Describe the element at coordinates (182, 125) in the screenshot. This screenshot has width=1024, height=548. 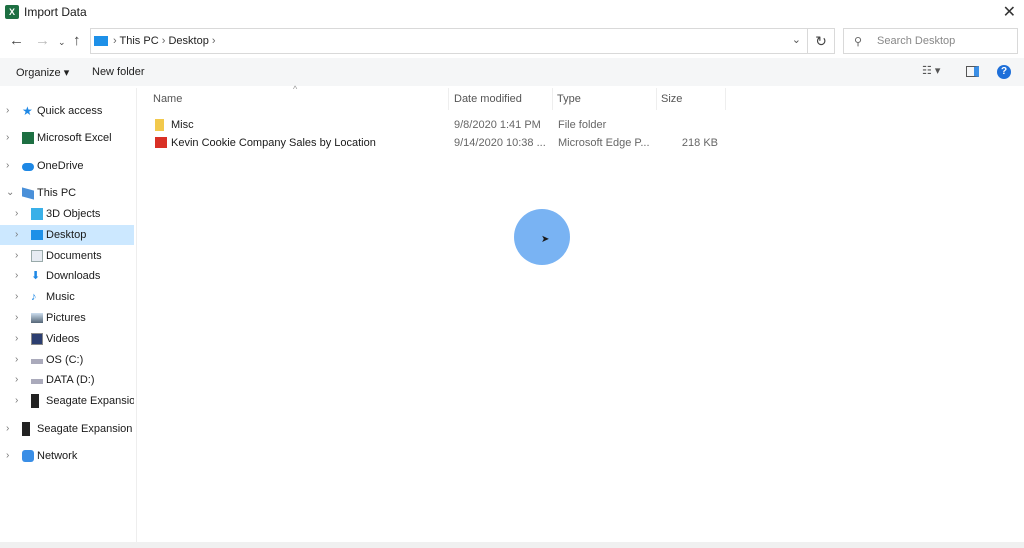
I see `file-name: Misc` at that location.